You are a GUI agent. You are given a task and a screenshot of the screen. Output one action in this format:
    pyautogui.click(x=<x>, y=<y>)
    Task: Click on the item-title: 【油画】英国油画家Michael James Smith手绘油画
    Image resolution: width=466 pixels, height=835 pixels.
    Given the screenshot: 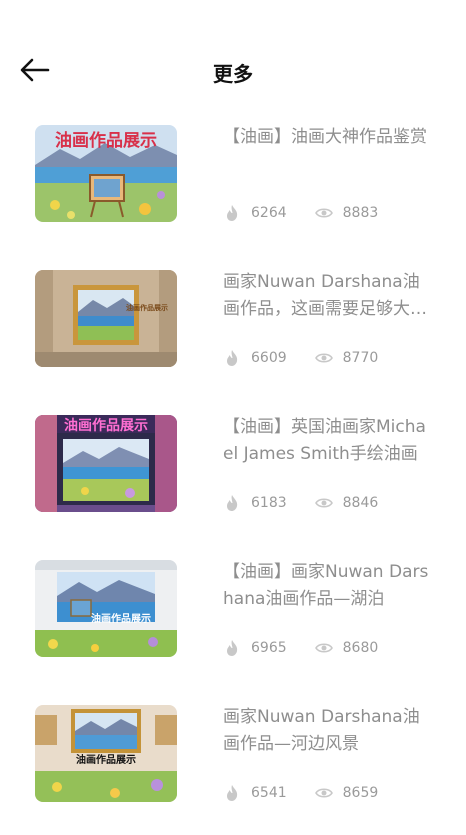 What is the action you would take?
    pyautogui.click(x=324, y=440)
    